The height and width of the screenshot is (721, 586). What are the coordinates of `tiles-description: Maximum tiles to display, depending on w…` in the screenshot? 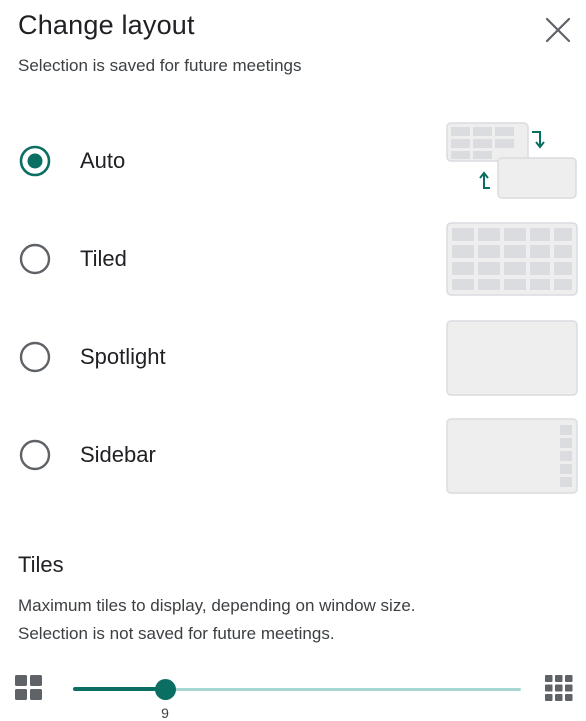 It's located at (300, 620).